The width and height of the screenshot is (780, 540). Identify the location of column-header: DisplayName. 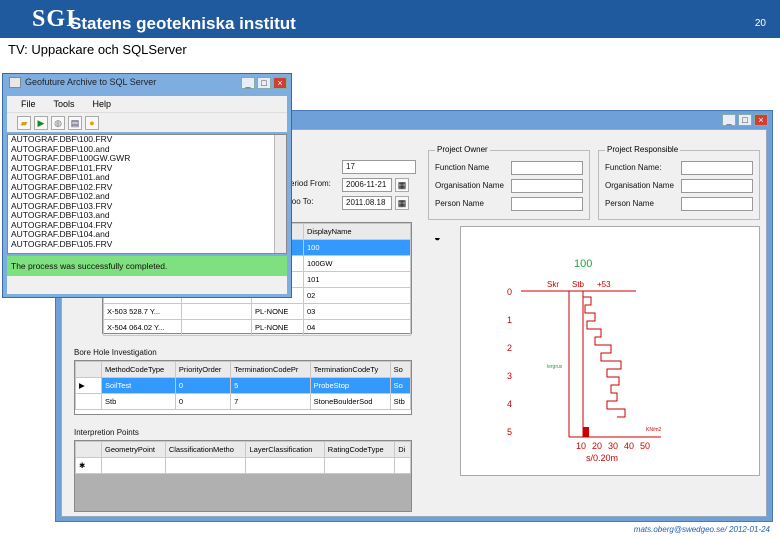
(357, 231).